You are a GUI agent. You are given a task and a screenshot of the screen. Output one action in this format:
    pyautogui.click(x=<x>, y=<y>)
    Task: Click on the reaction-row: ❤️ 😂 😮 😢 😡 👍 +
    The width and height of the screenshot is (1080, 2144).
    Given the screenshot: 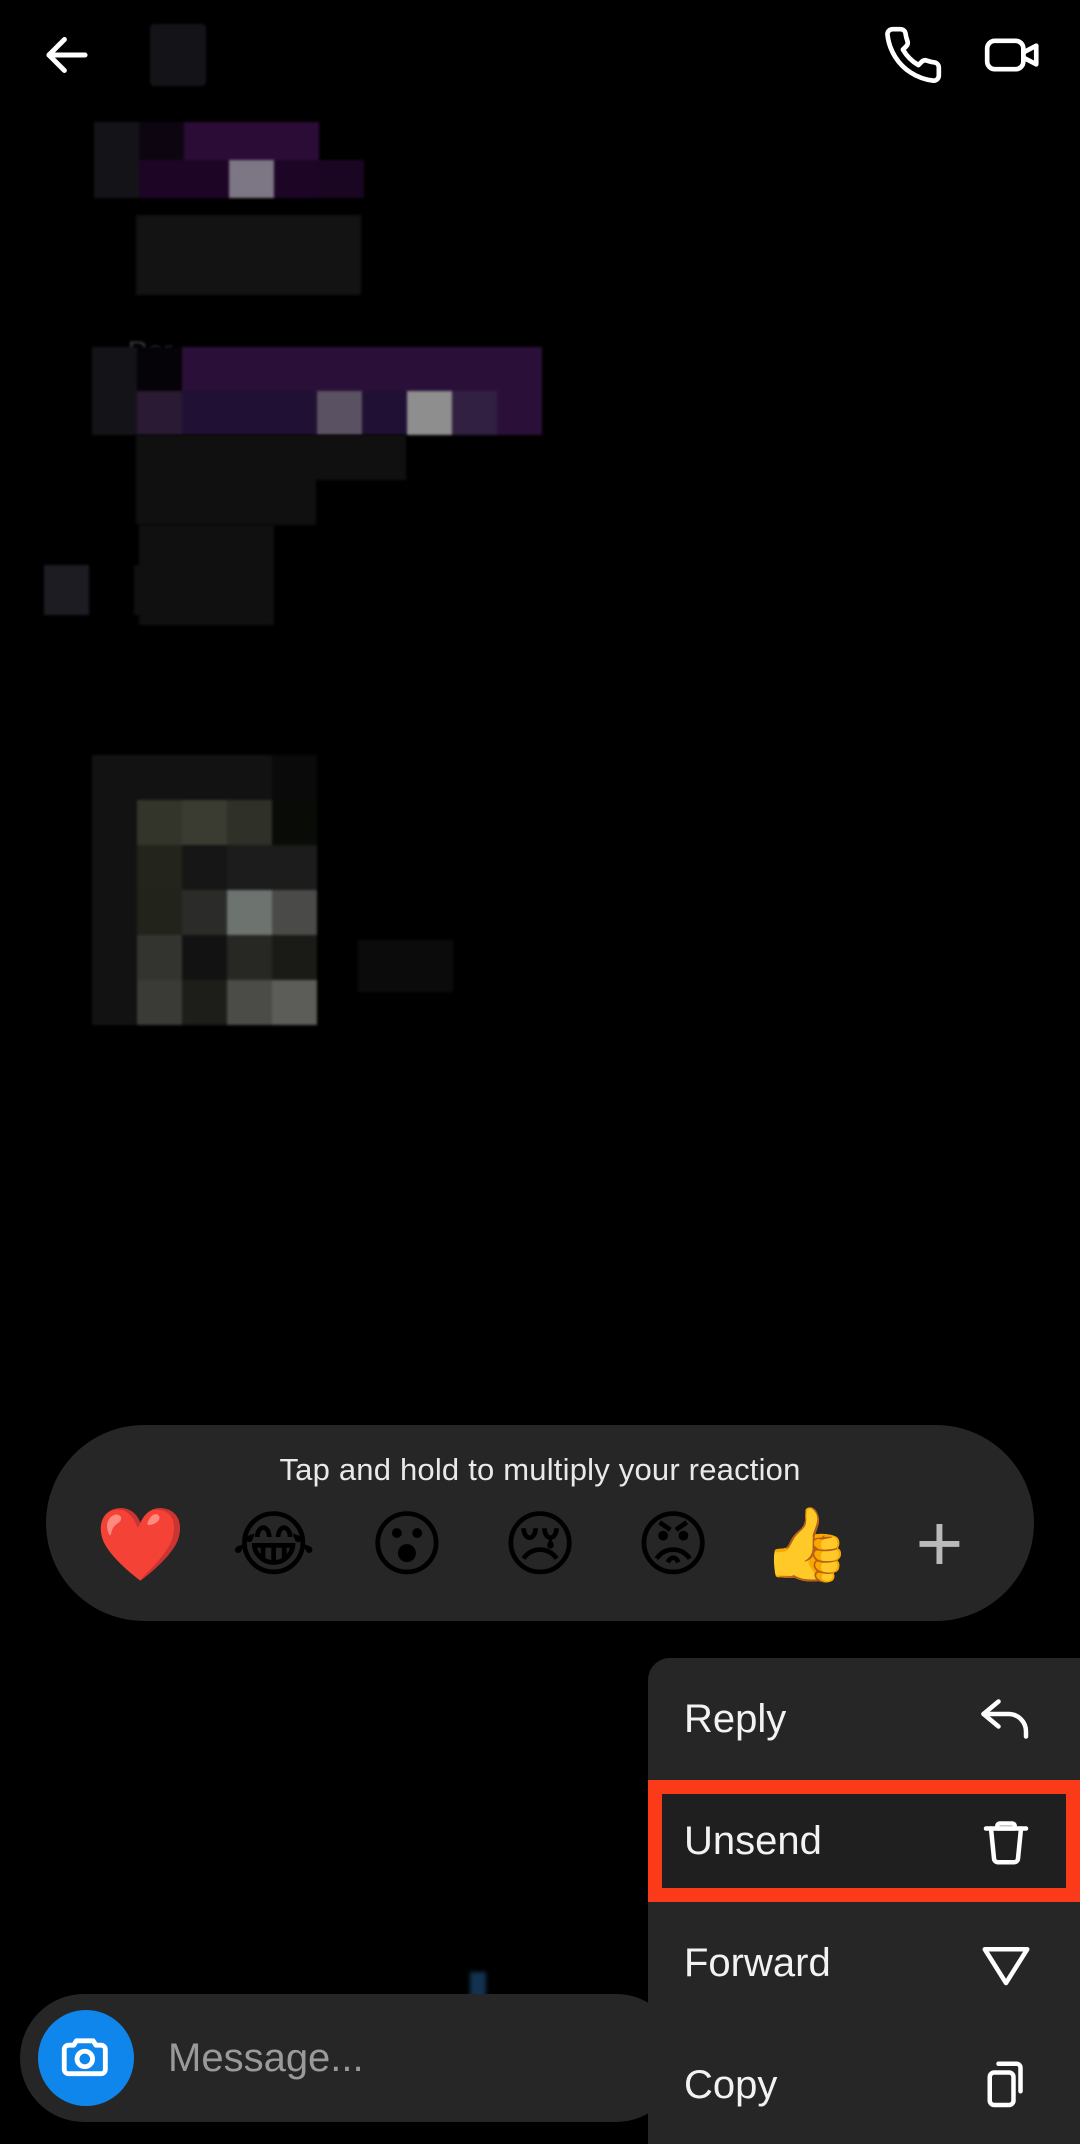 What is the action you would take?
    pyautogui.click(x=540, y=1544)
    